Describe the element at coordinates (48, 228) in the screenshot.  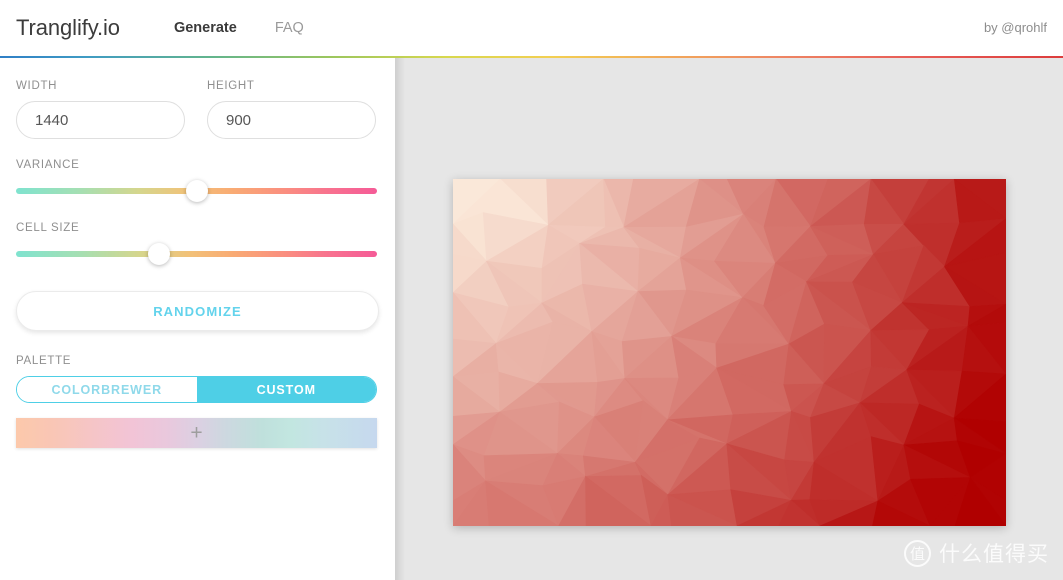
I see `cellsize-label: CELL SIZE` at that location.